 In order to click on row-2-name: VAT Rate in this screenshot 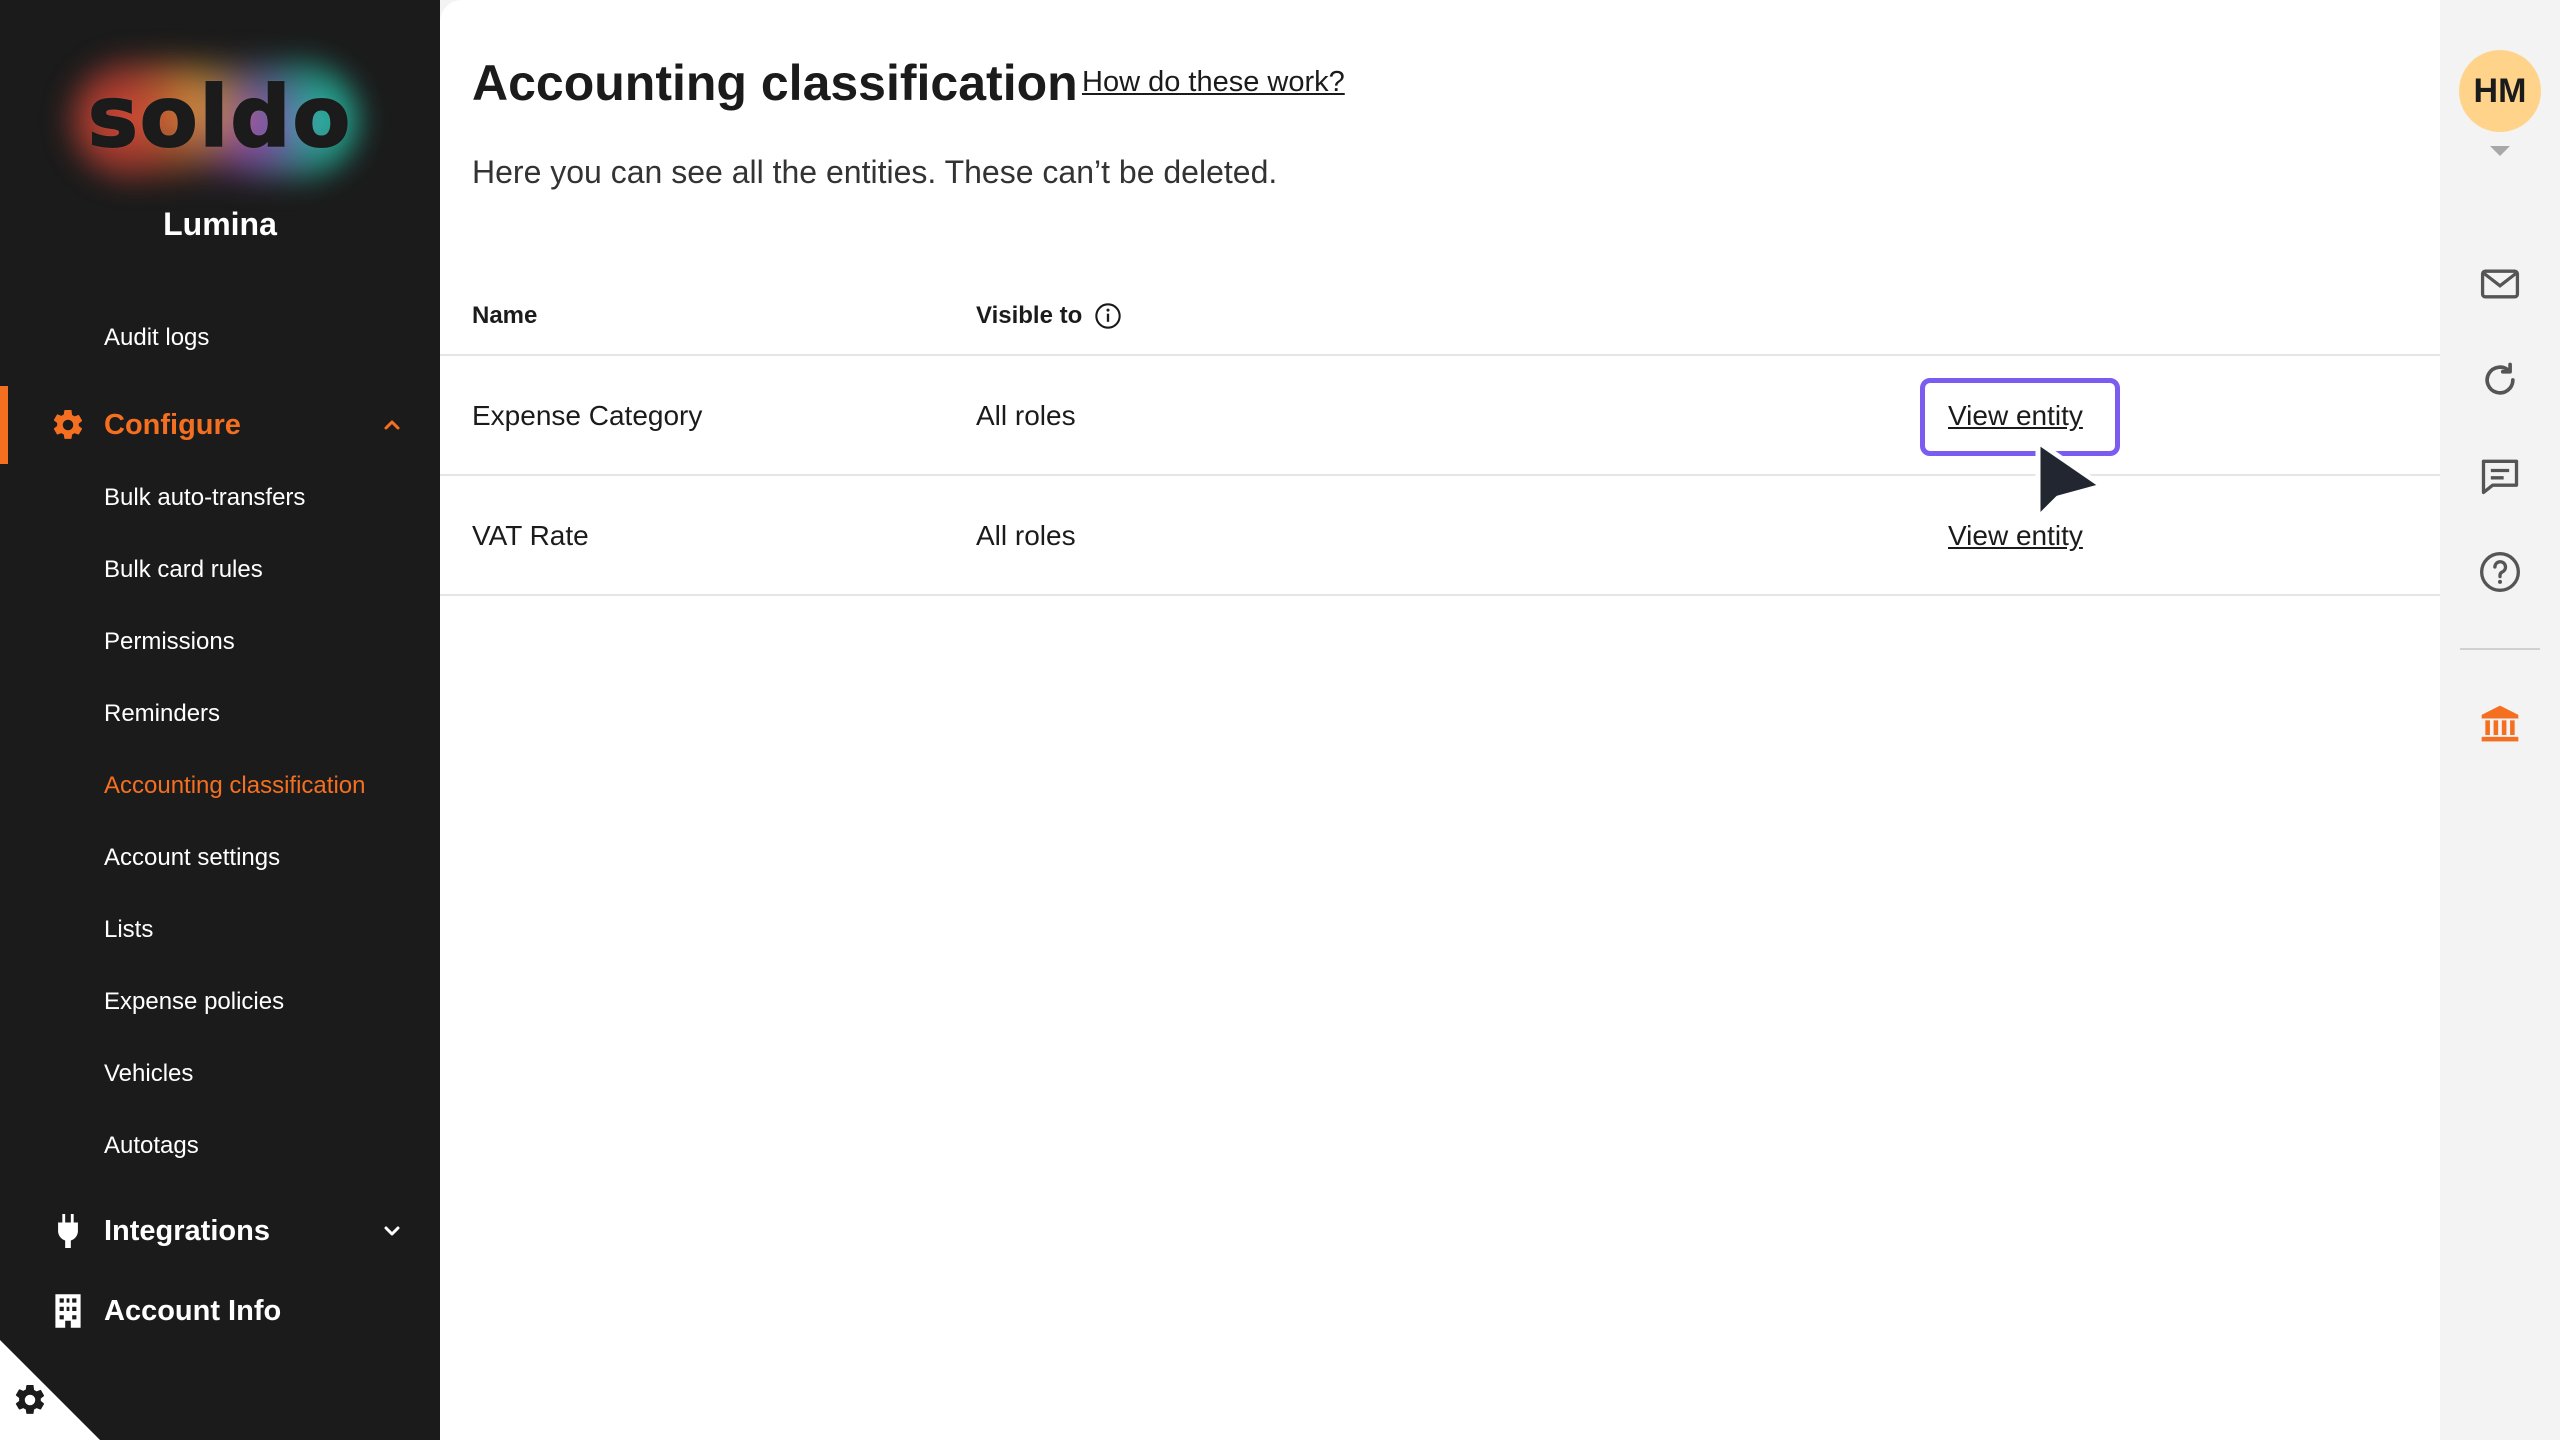, I will do `click(530, 535)`.